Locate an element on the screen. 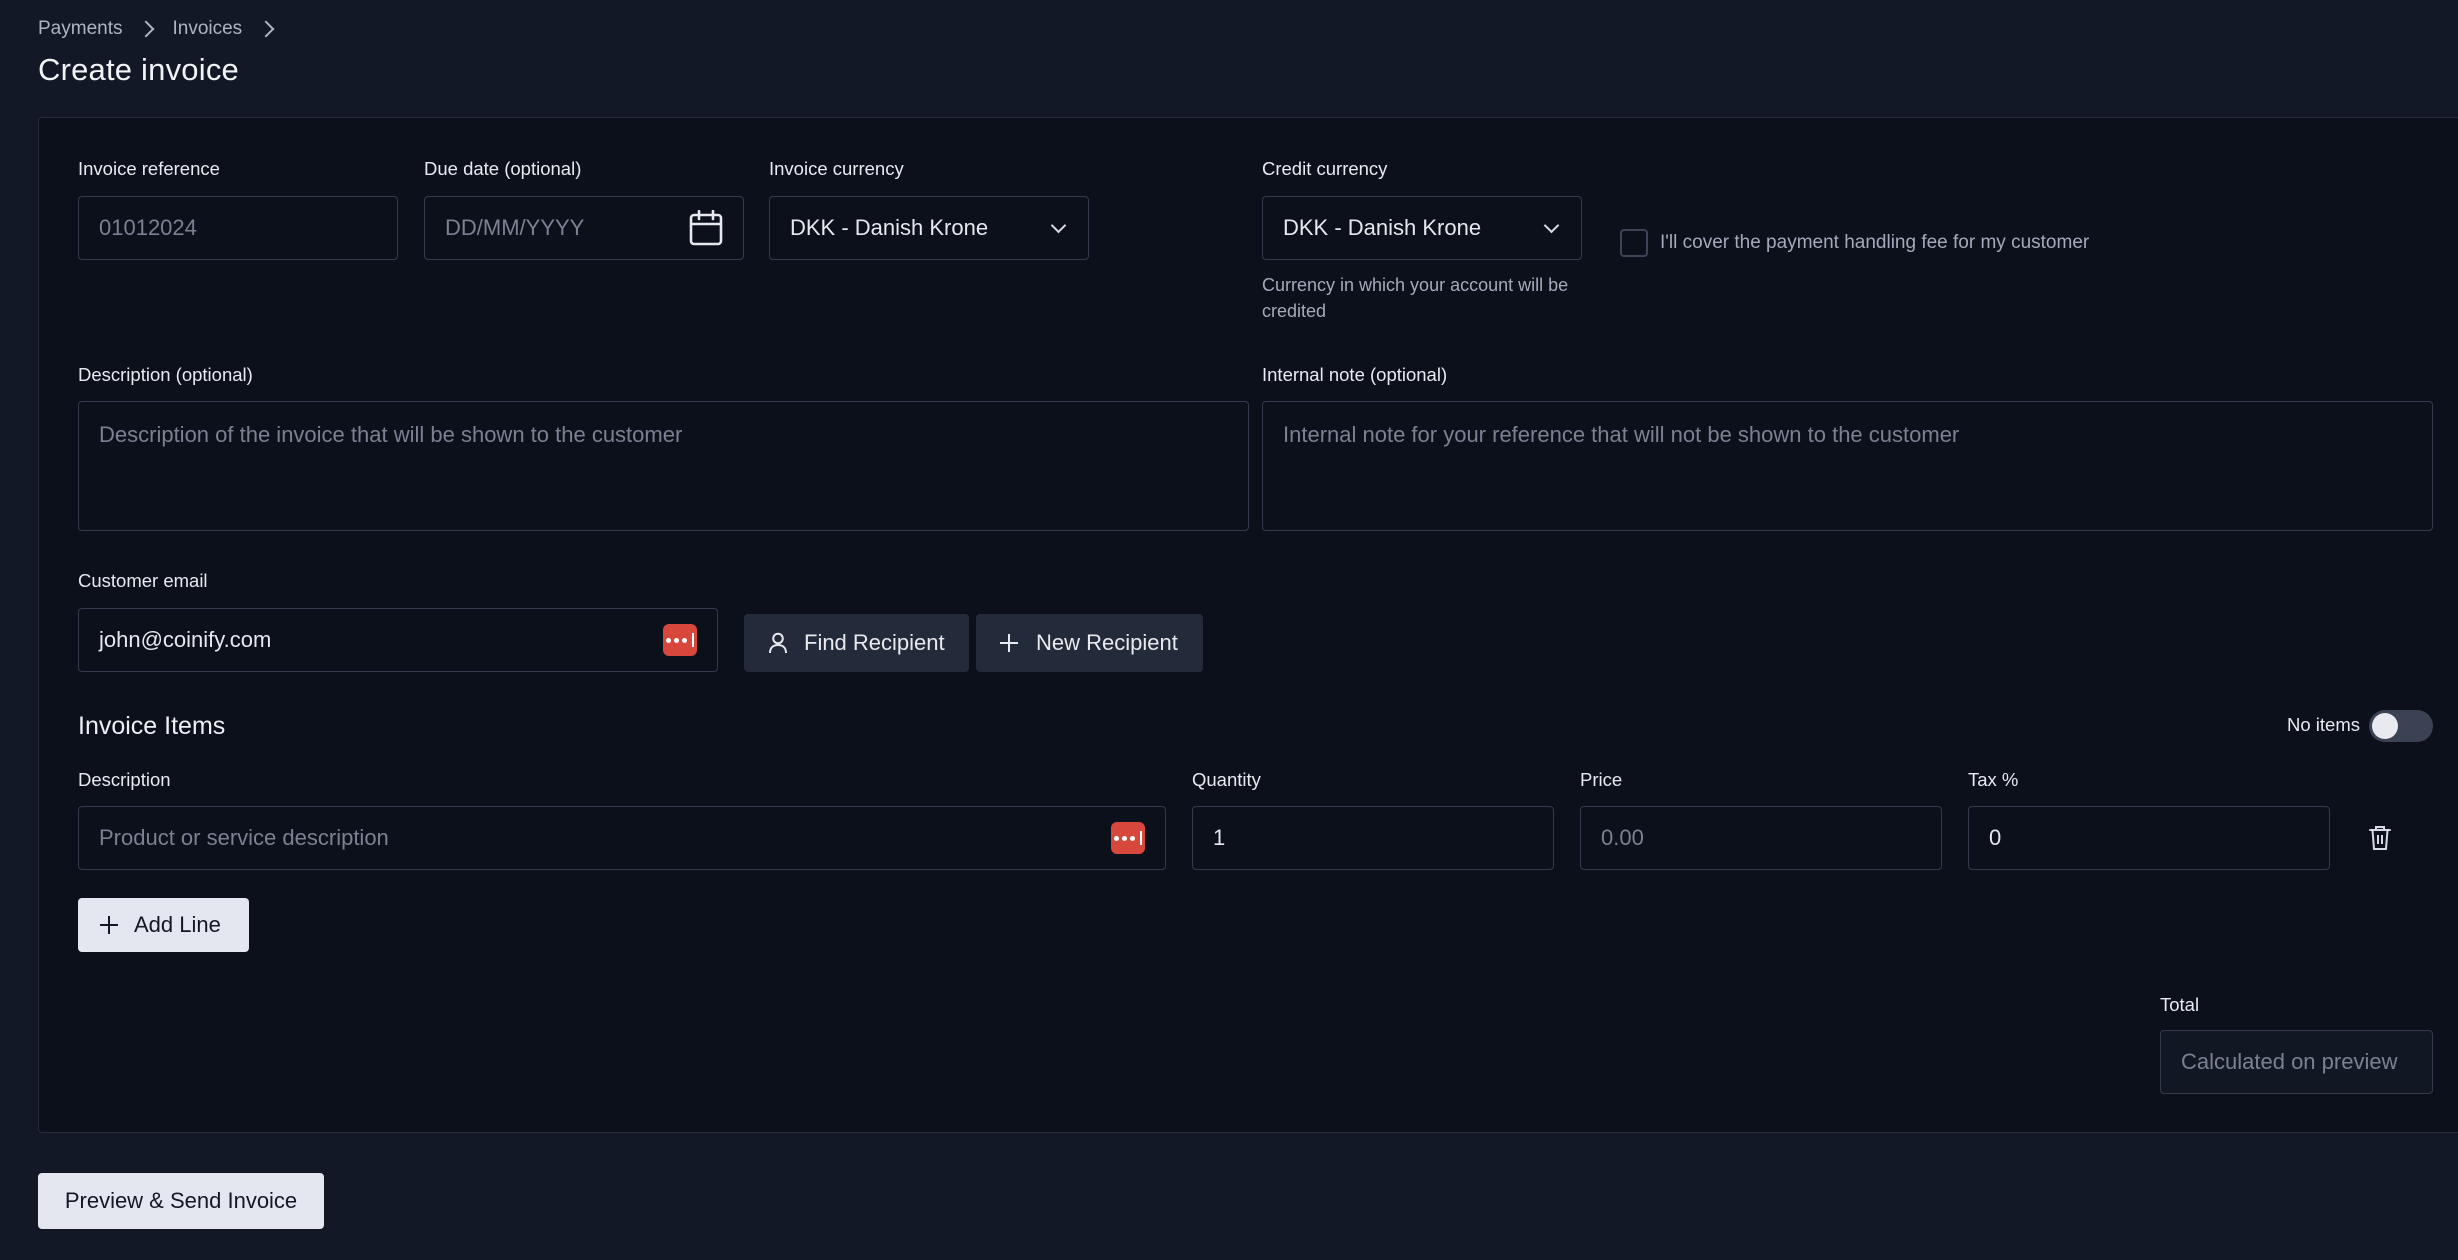  due-date-input: DD/MM/YYYY is located at coordinates (584, 228).